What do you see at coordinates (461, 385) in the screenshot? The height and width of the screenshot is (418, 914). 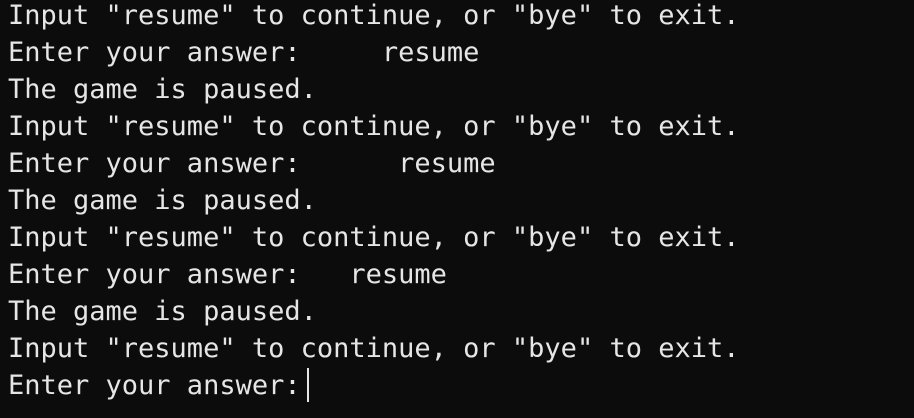 I see `active-prompt-line: Enter your answer:` at bounding box center [461, 385].